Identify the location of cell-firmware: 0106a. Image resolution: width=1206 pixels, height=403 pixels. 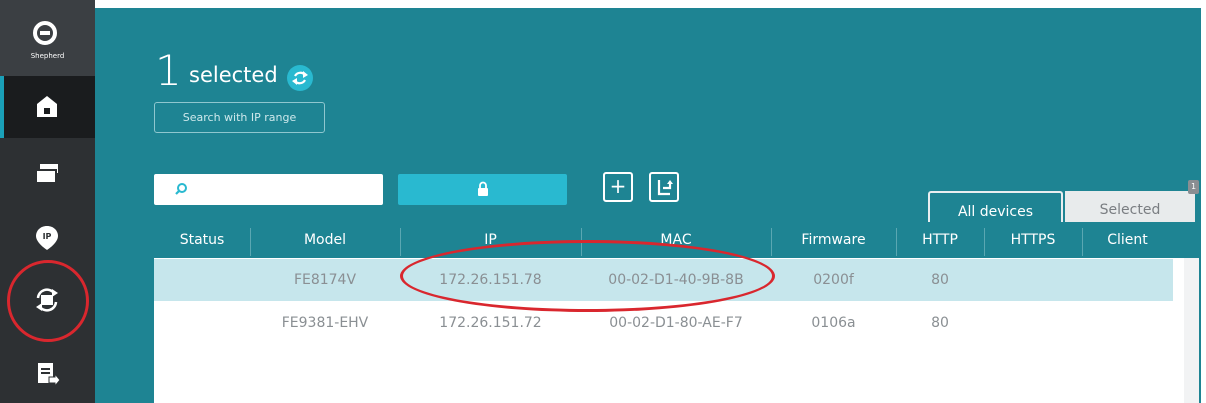
(833, 323).